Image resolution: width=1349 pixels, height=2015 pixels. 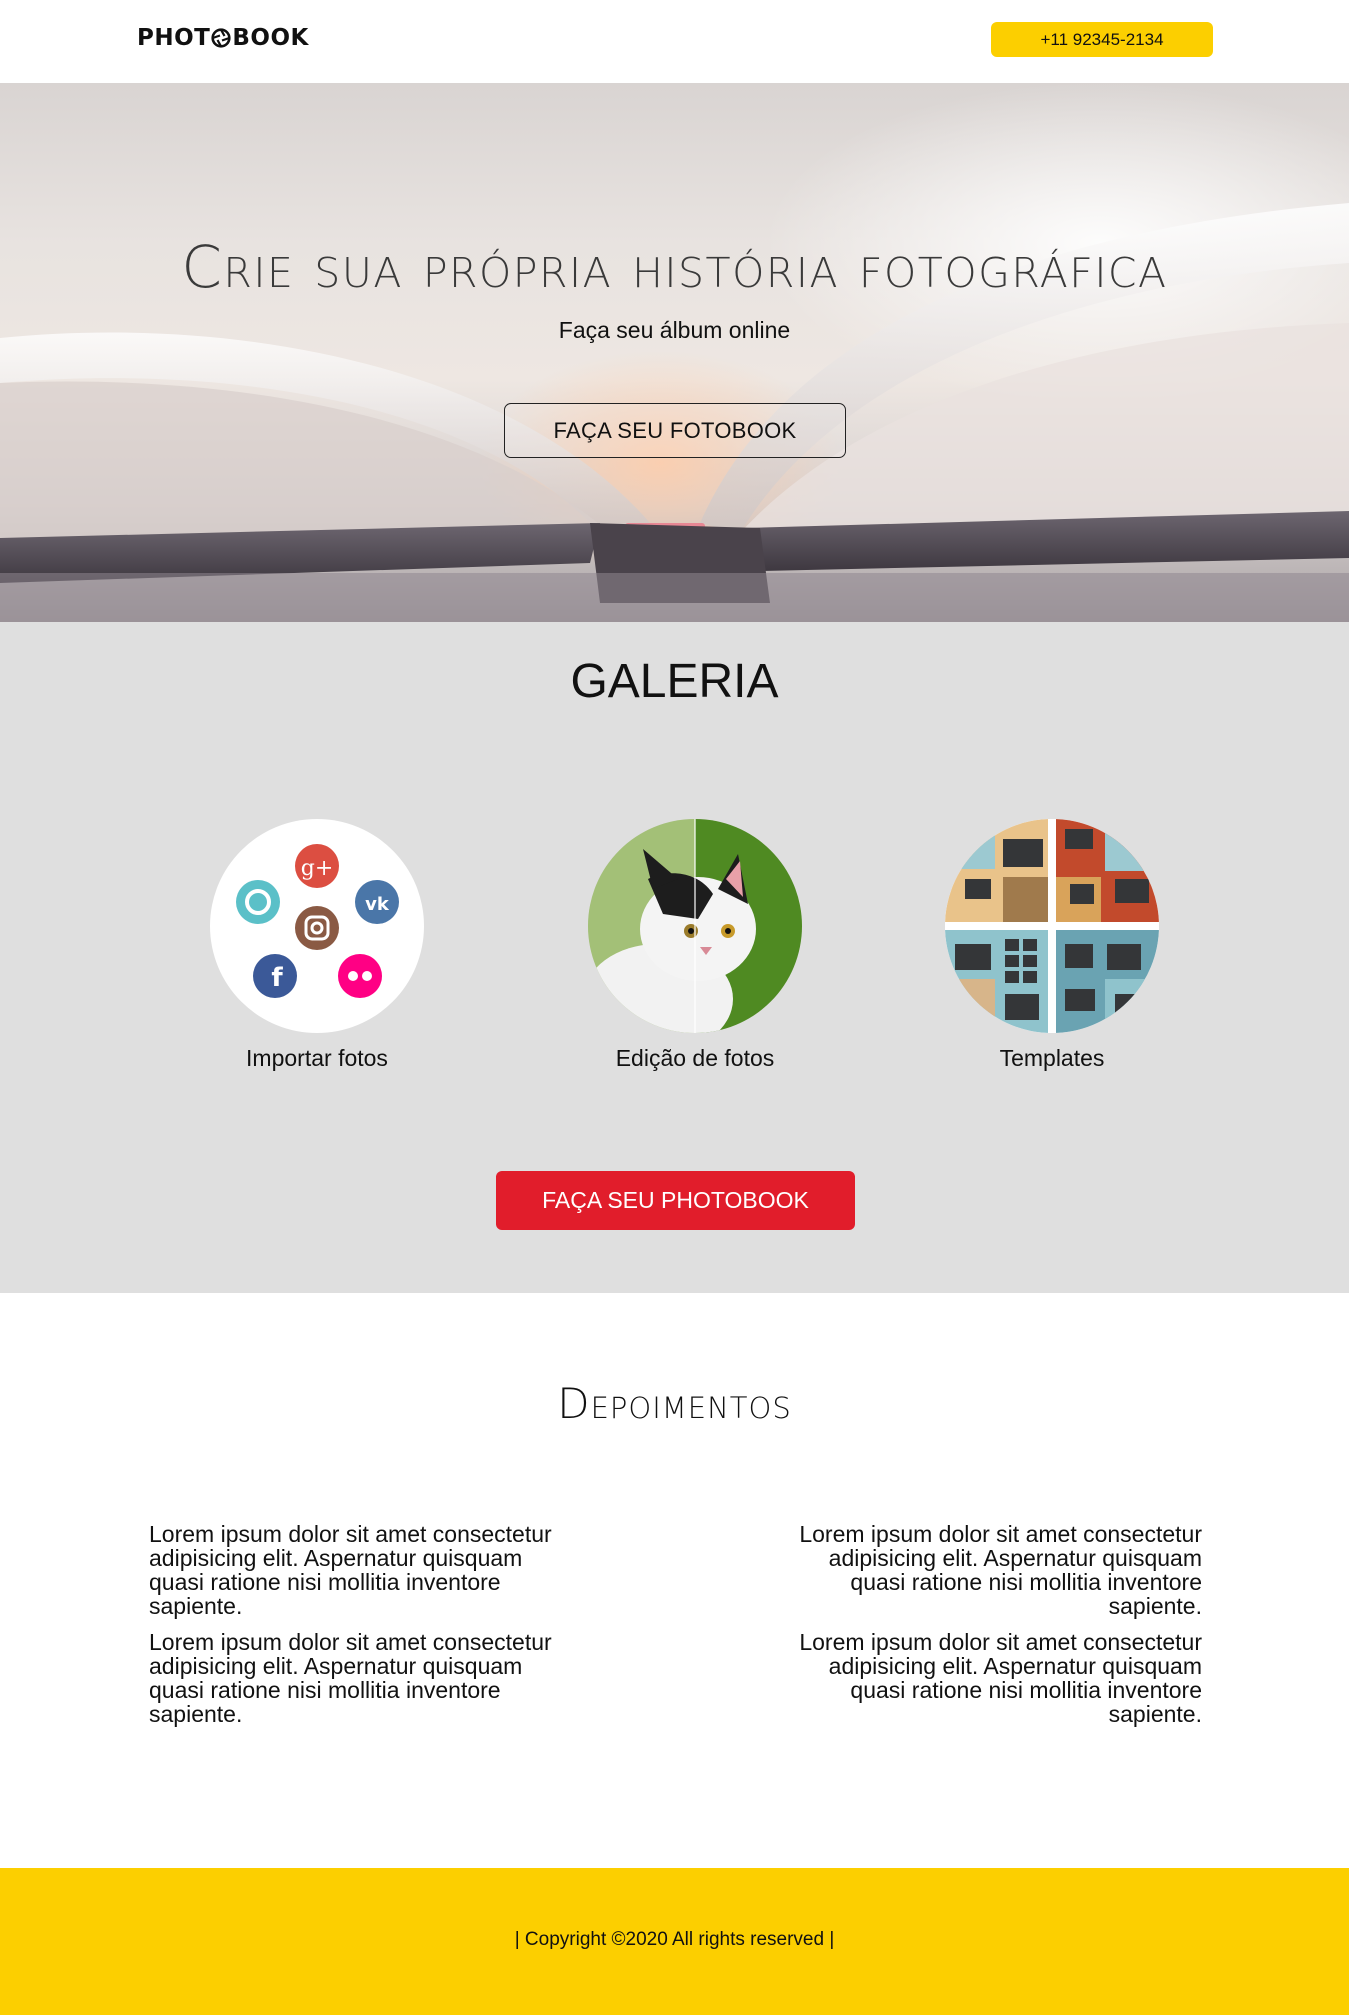 What do you see at coordinates (695, 926) in the screenshot?
I see `cat-photo-edit-icon` at bounding box center [695, 926].